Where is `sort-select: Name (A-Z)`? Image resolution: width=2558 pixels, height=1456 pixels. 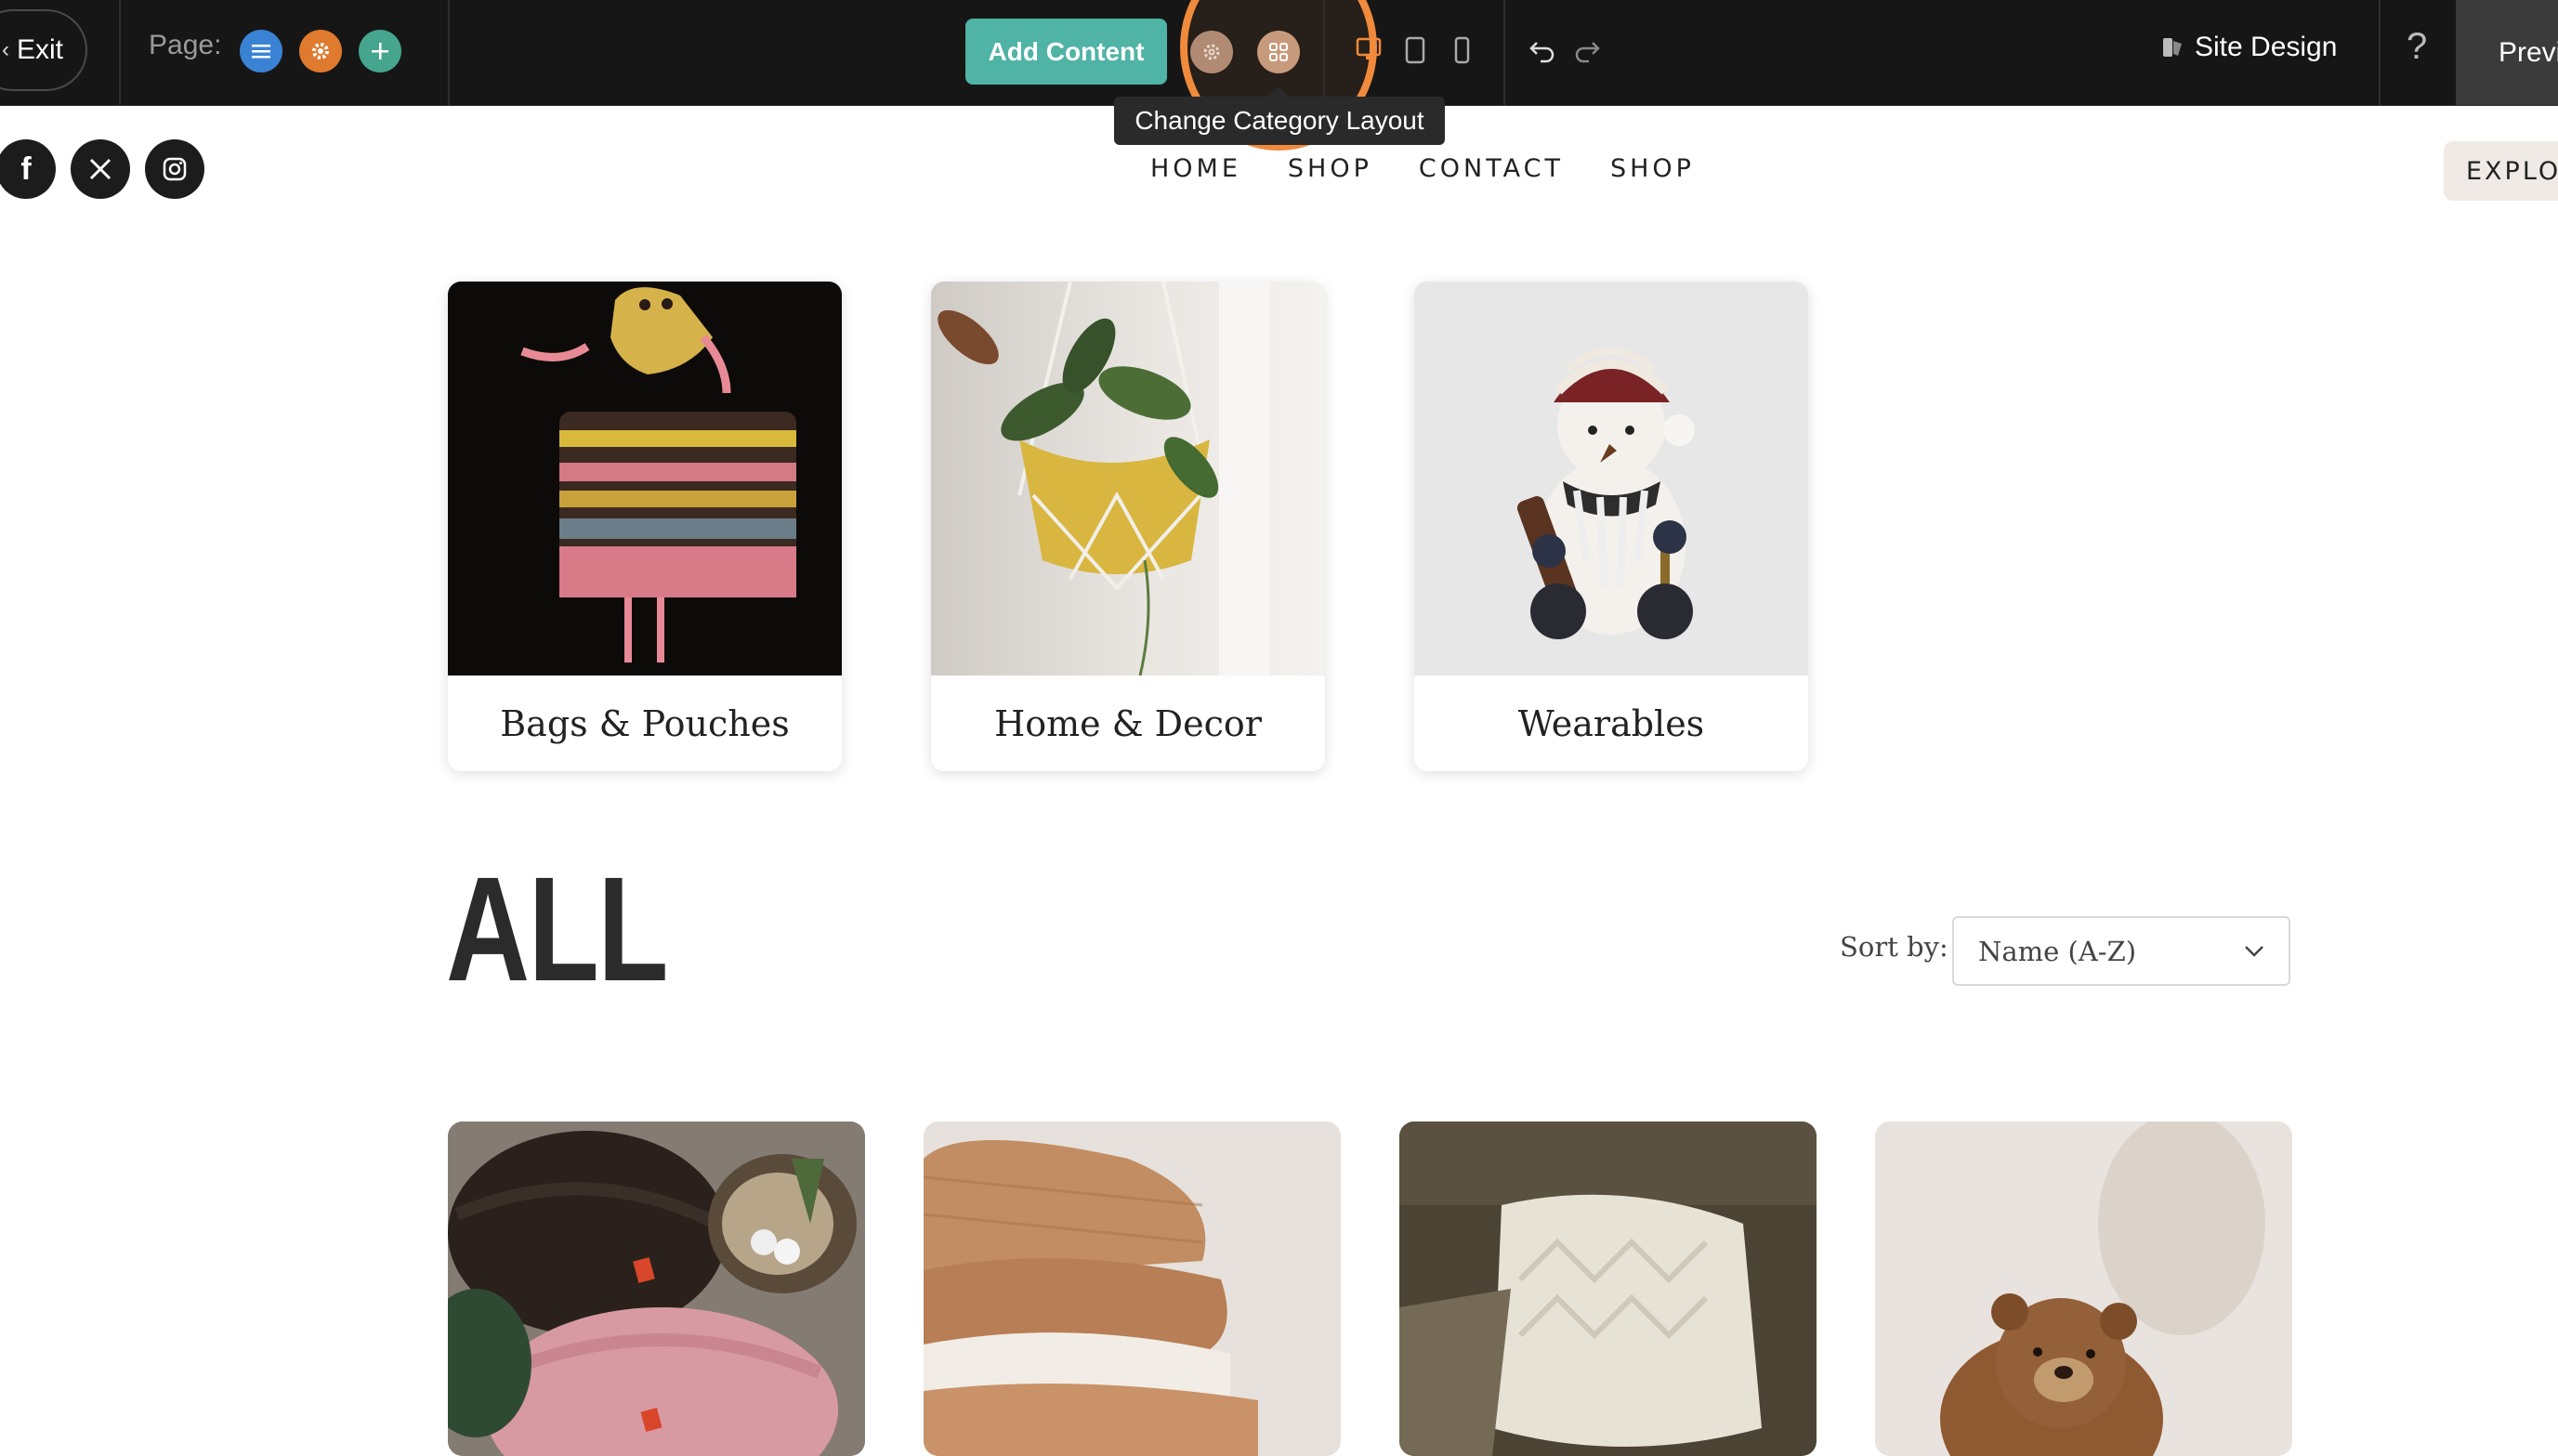
sort-select: Name (A-Z) is located at coordinates (2121, 951).